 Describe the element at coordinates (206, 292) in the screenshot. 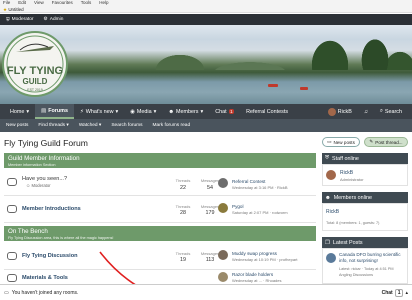

I see `chat-bar: ▭ You haven't joined any rooms. Chat 1 ▴` at that location.